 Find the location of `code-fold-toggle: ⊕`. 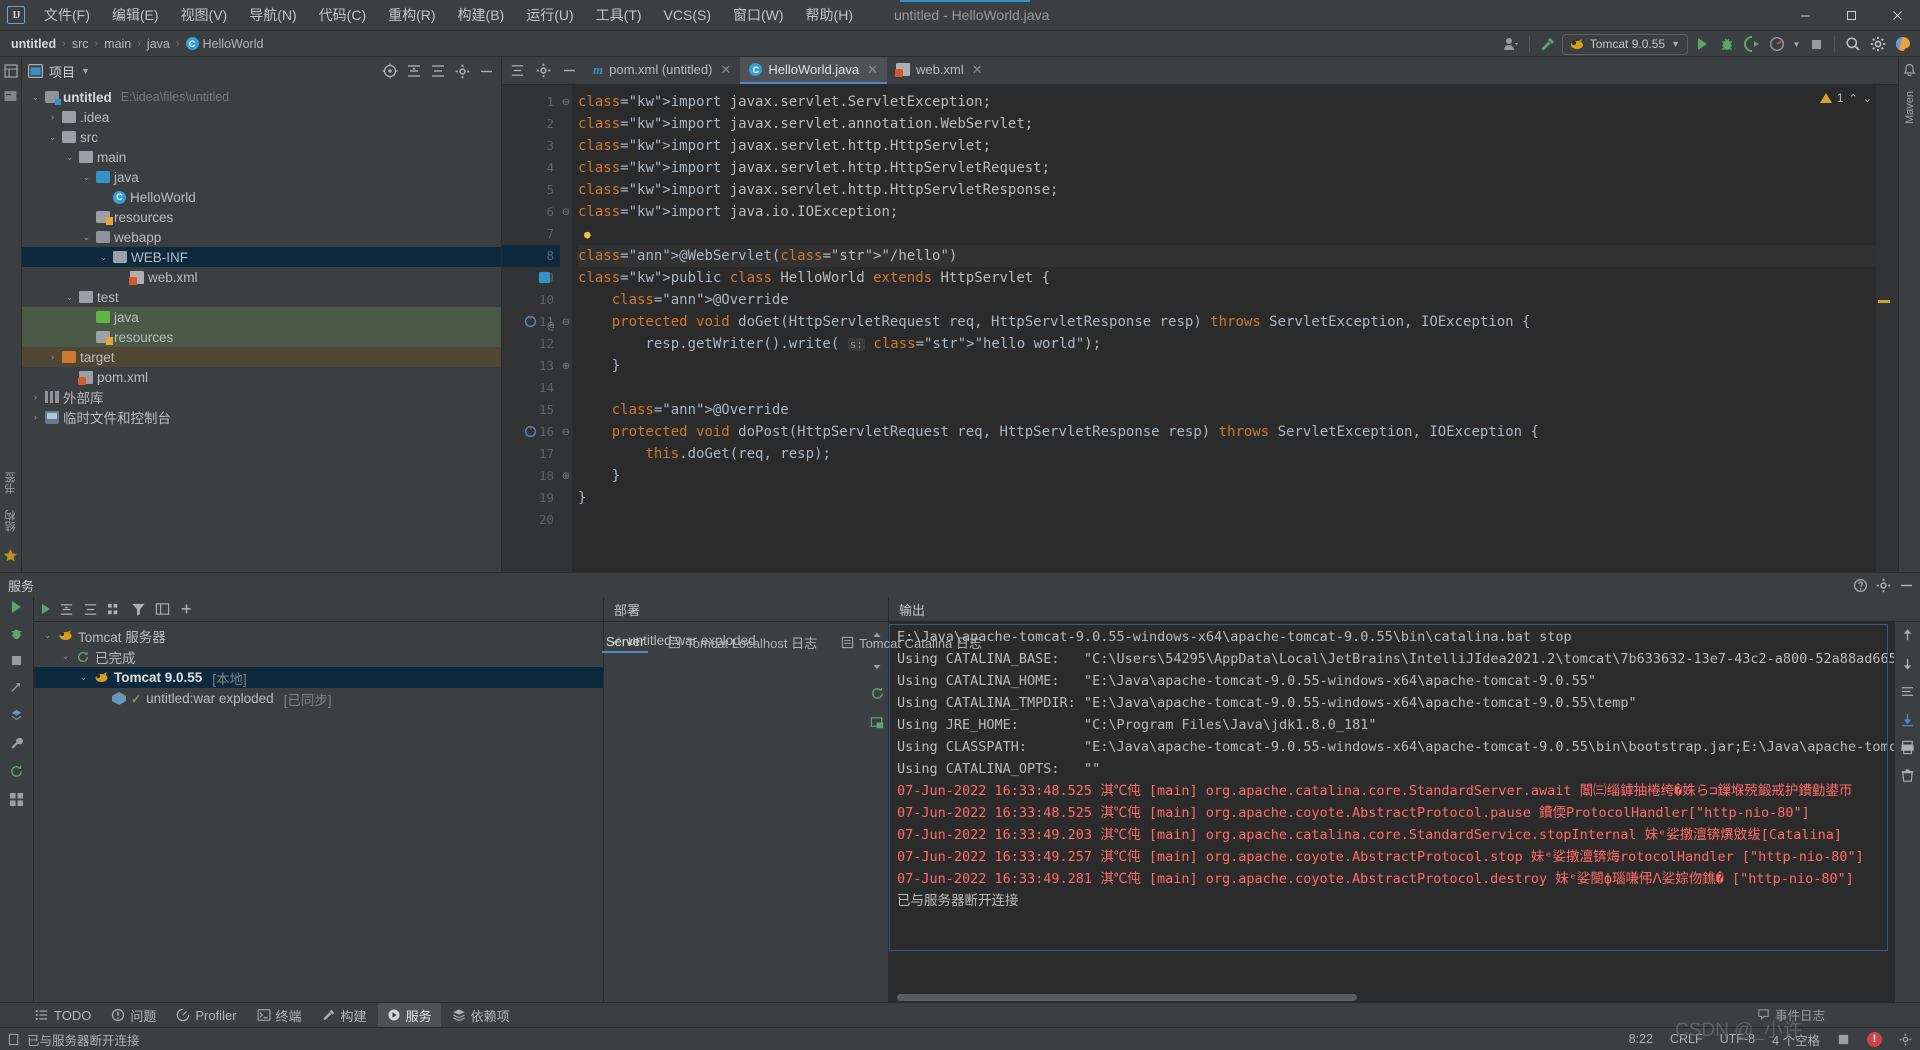

code-fold-toggle: ⊕ is located at coordinates (566, 476).